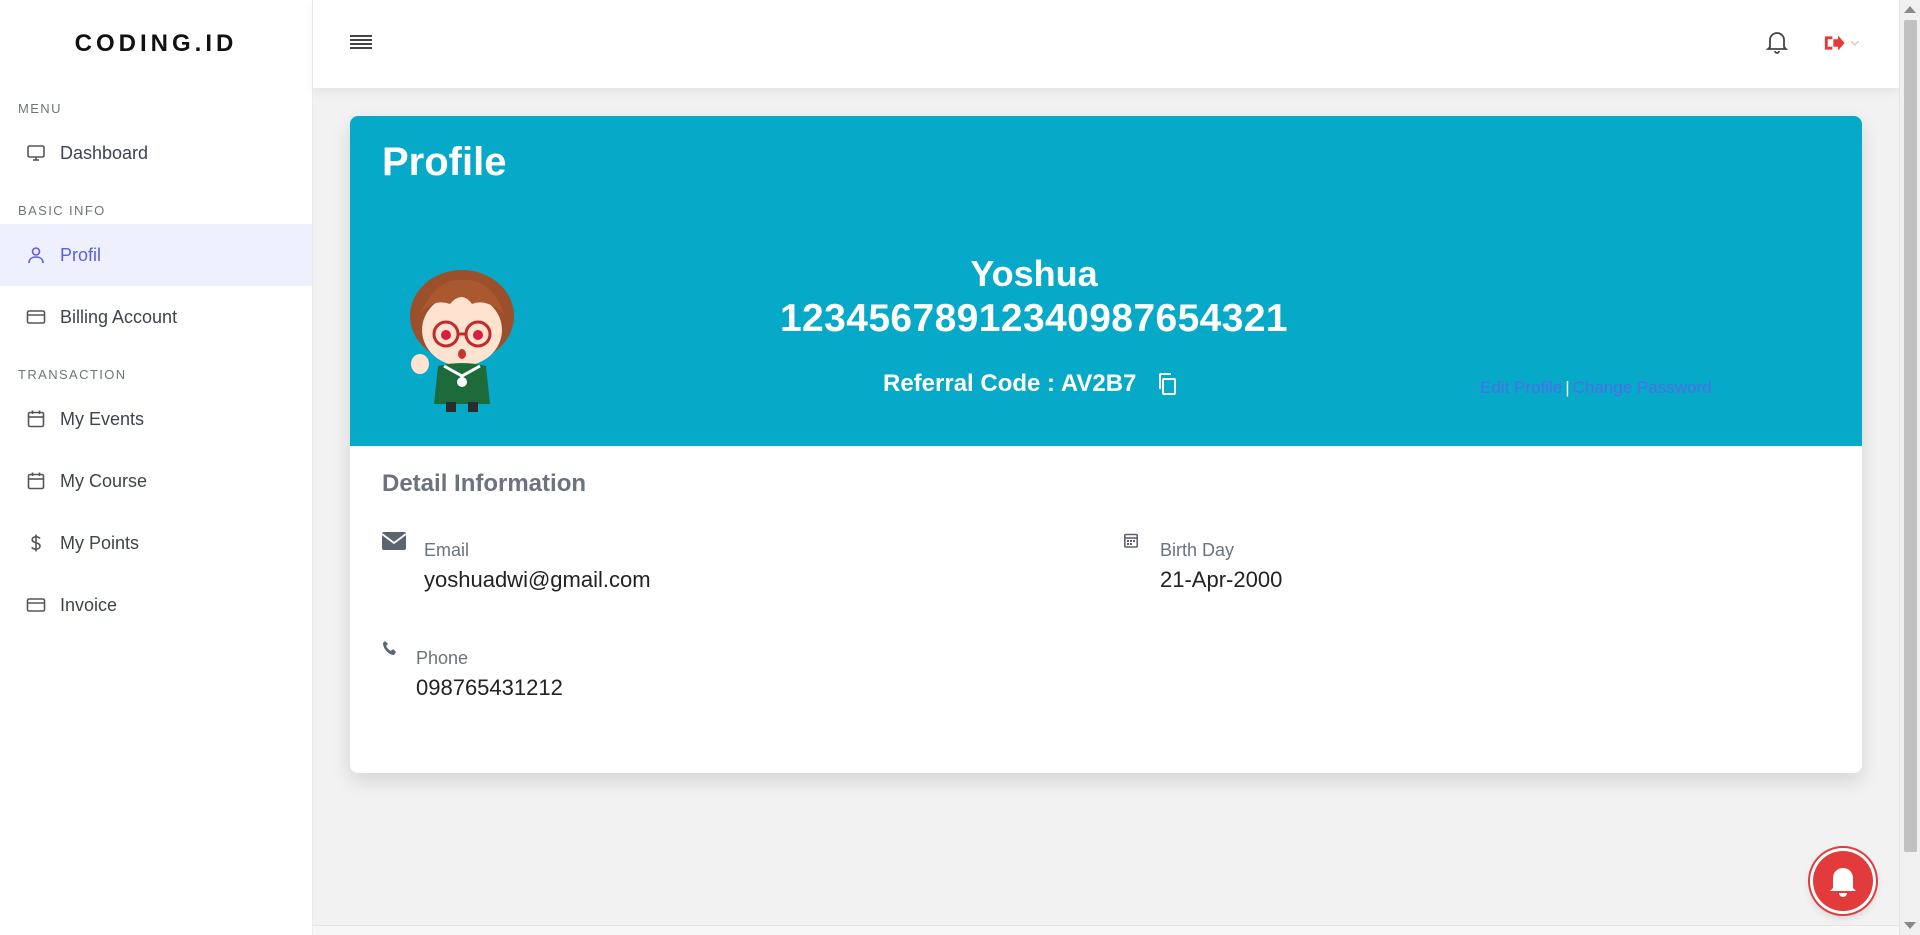 Image resolution: width=1920 pixels, height=935 pixels. Describe the element at coordinates (156, 605) in the screenshot. I see `sidebar-item-invoice: Invoice` at that location.